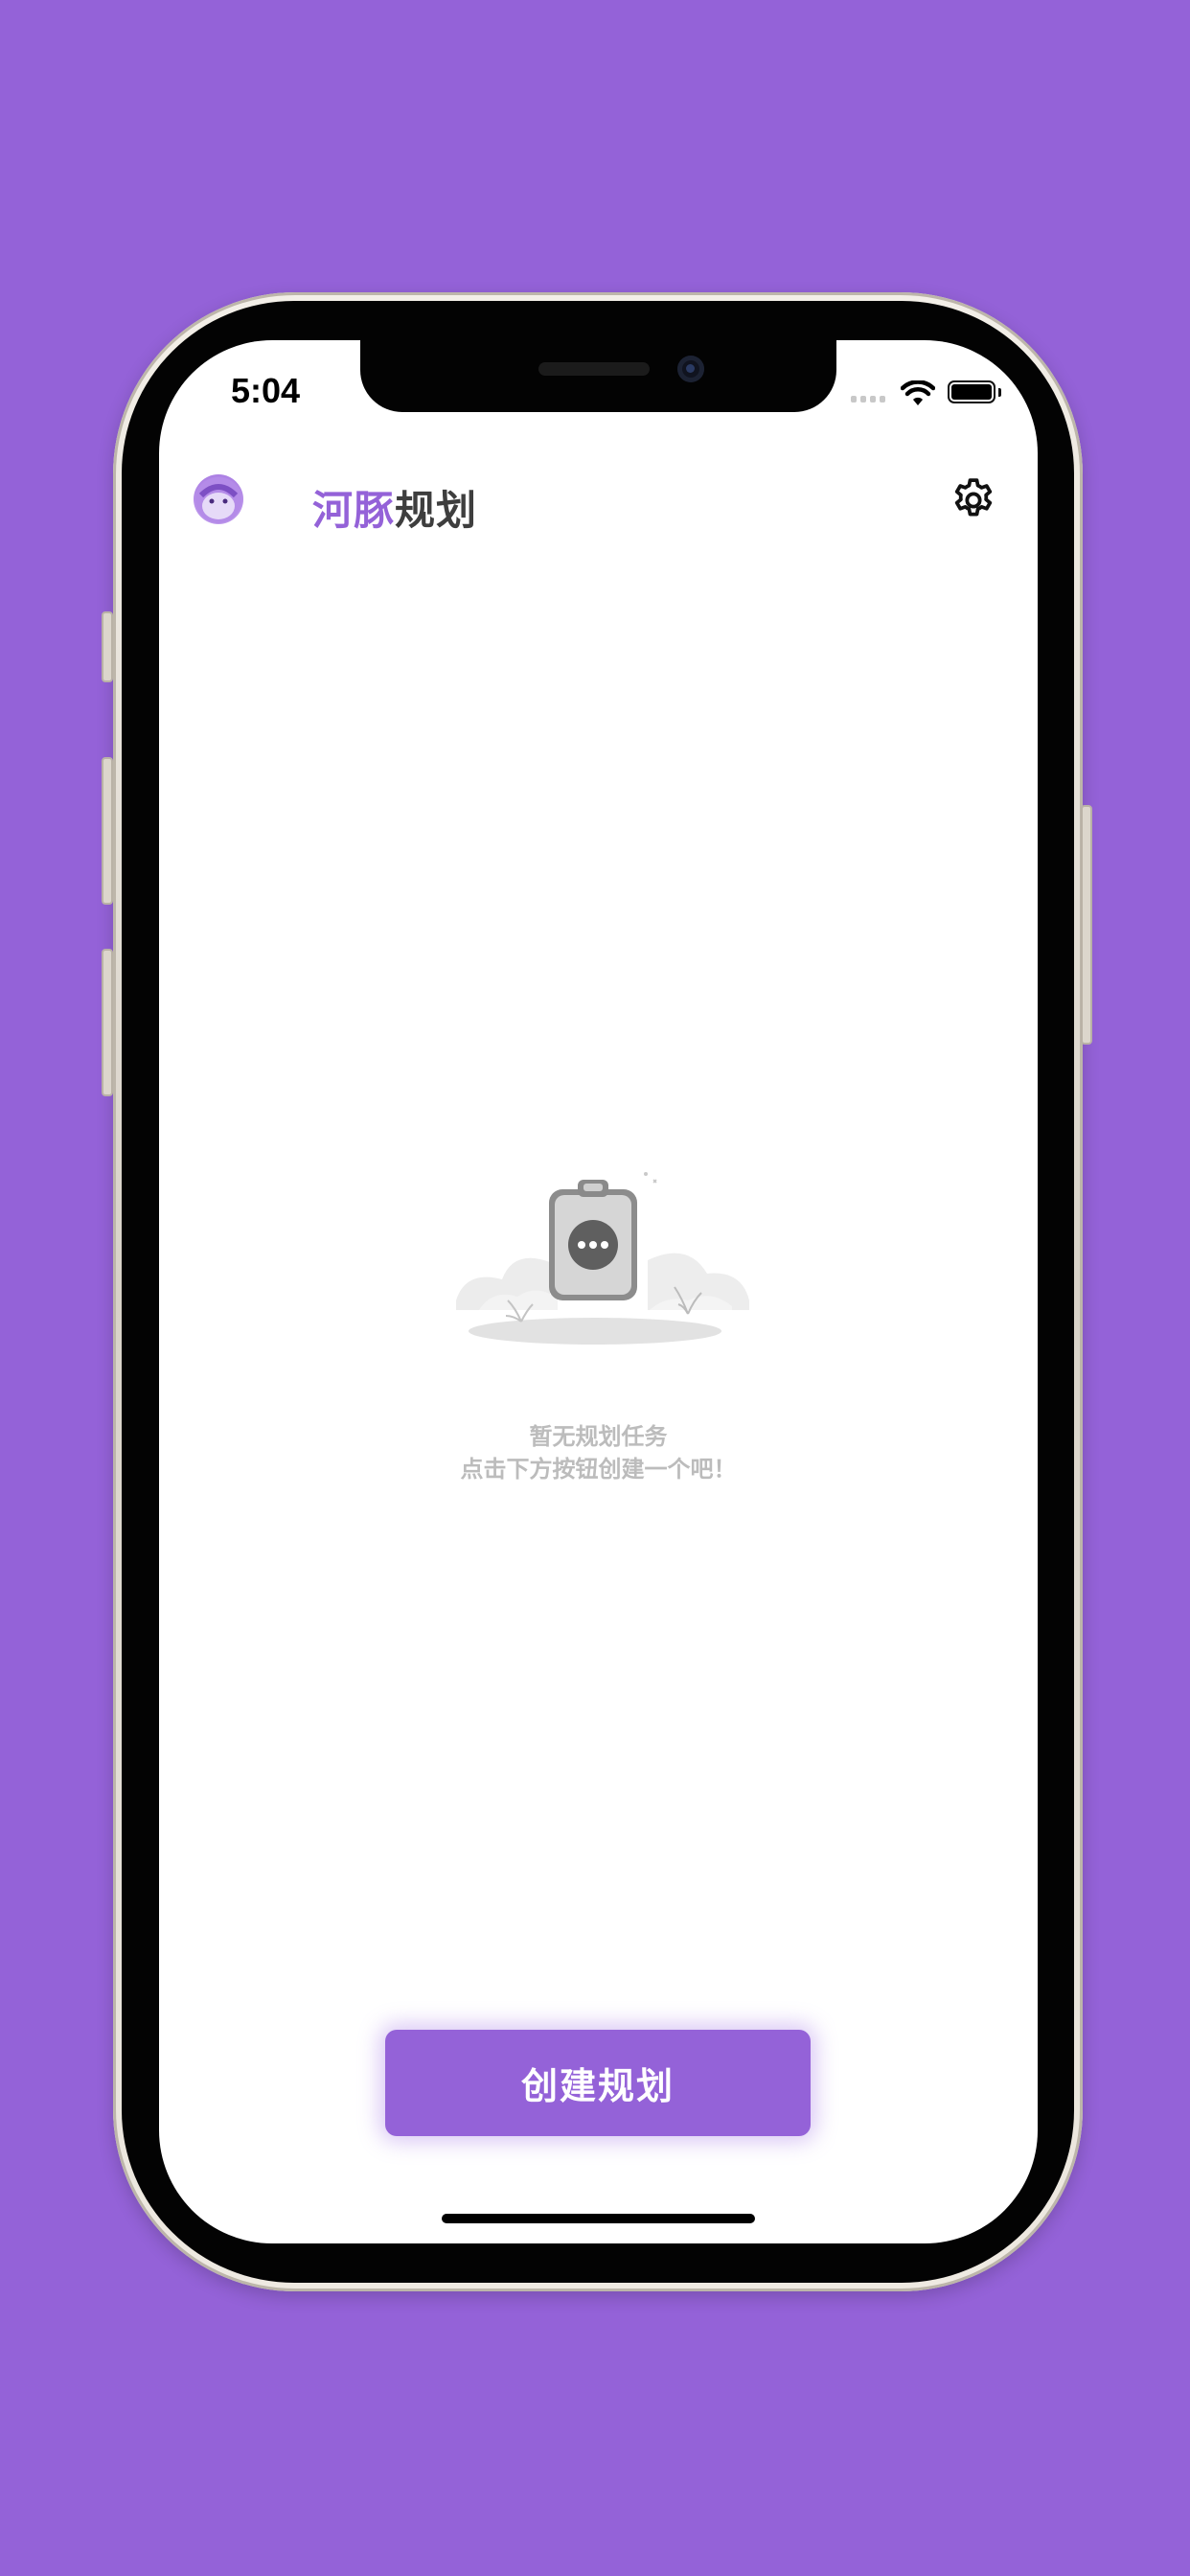 The image size is (1190, 2576). What do you see at coordinates (1087, 925) in the screenshot?
I see `power-button` at bounding box center [1087, 925].